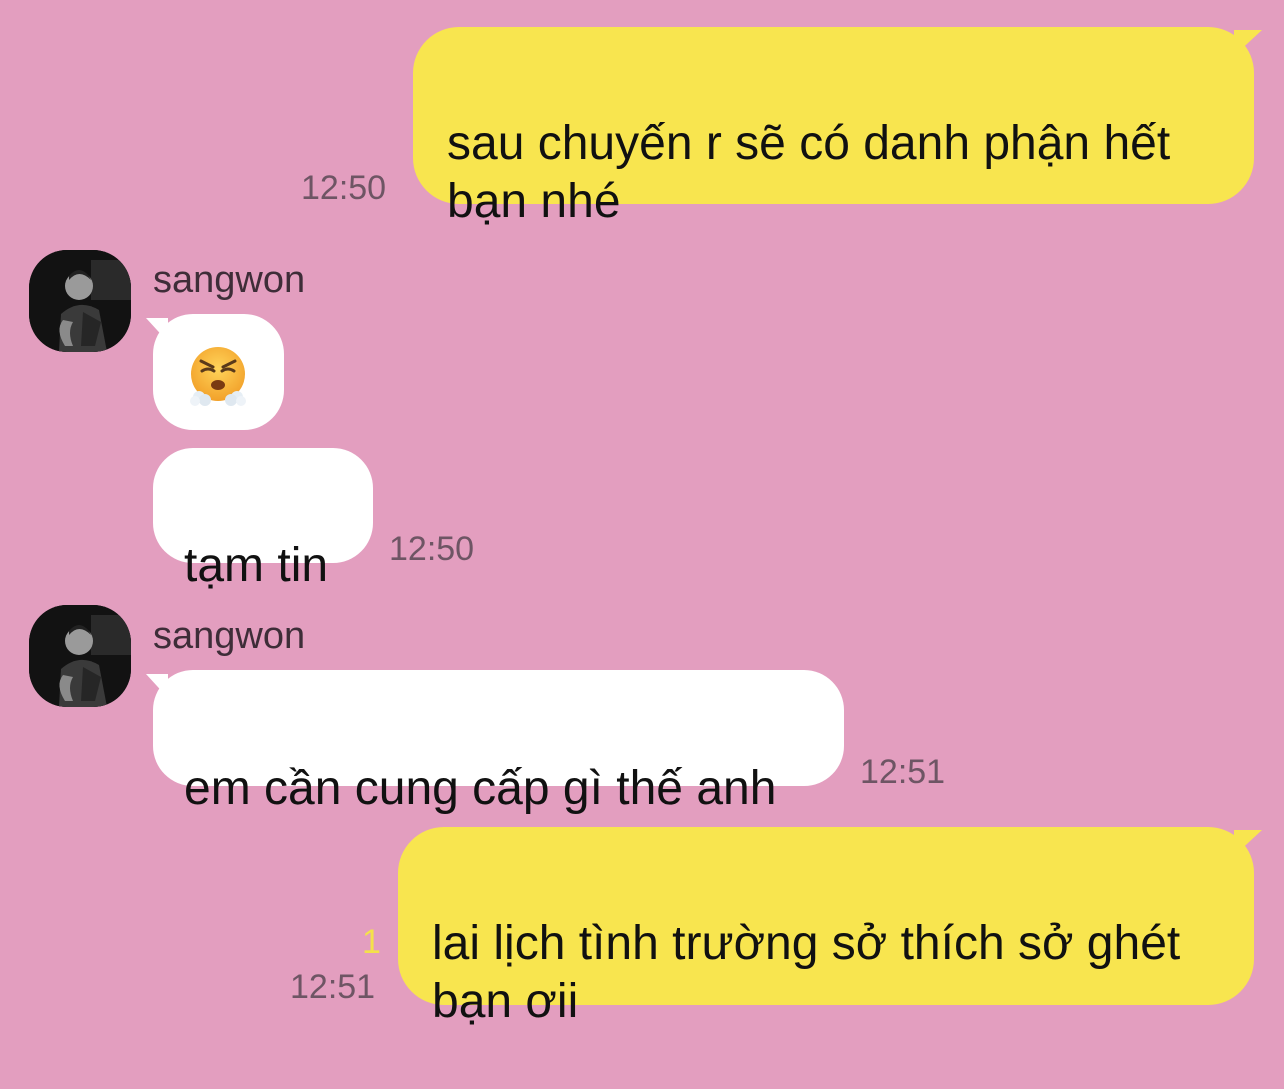 Image resolution: width=1284 pixels, height=1089 pixels. What do you see at coordinates (371, 942) in the screenshot?
I see `unread-count-badge: 1` at bounding box center [371, 942].